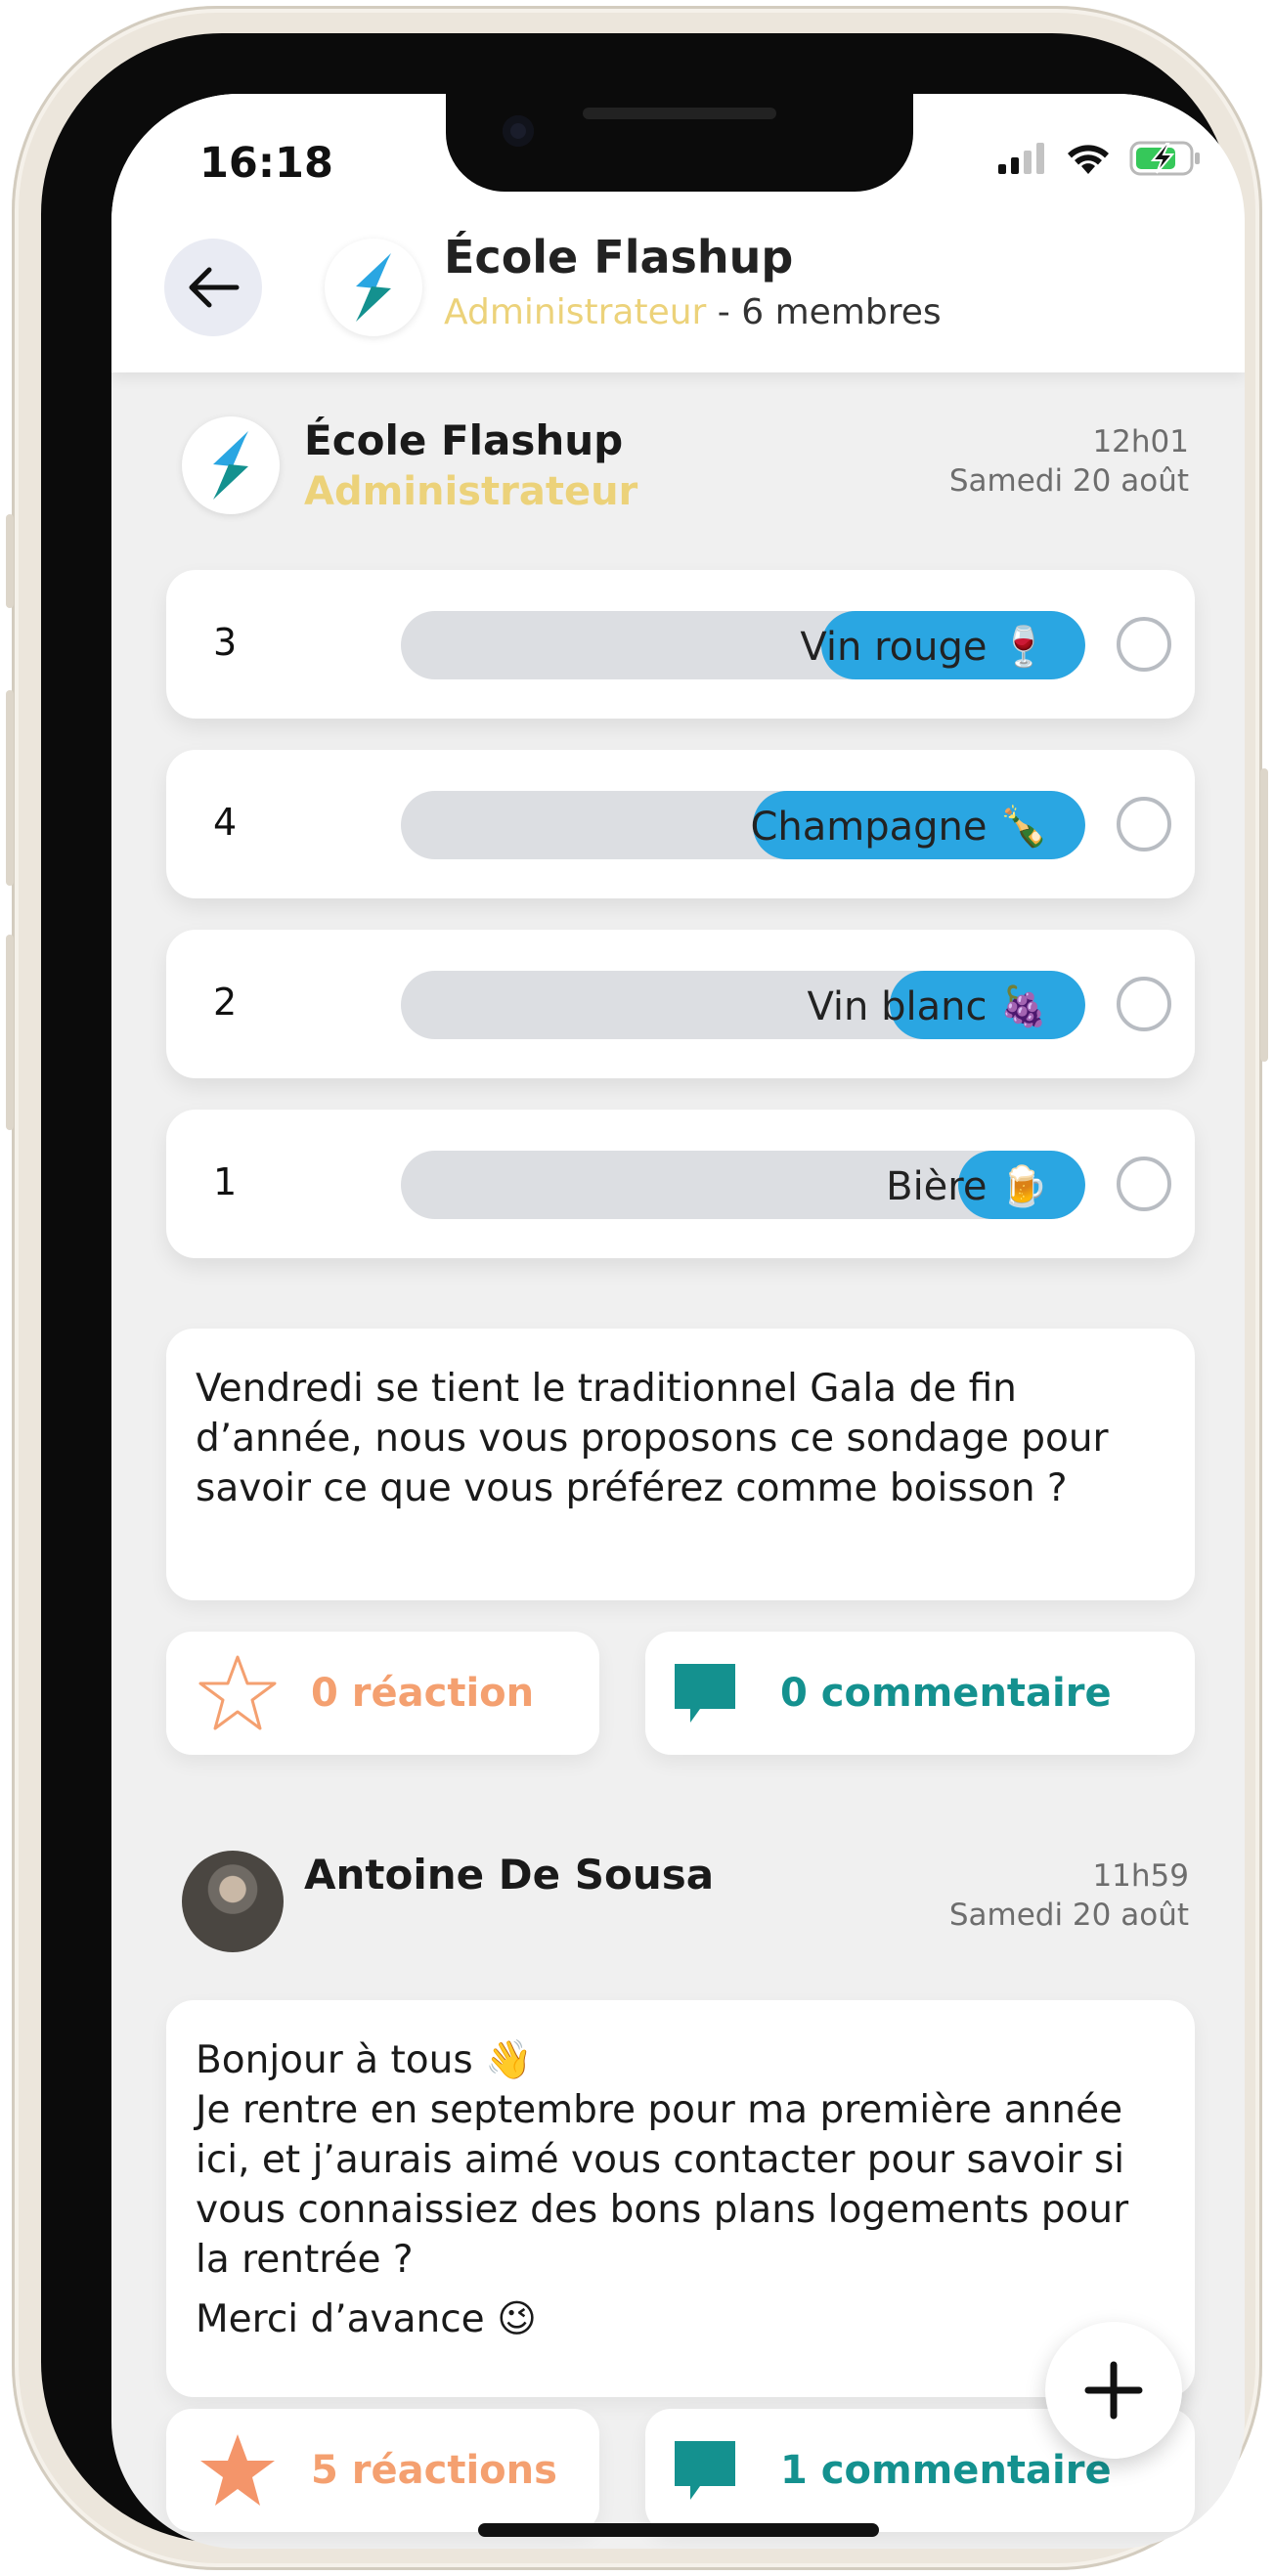 The image size is (1274, 2576). Describe the element at coordinates (575, 312) in the screenshot. I see `role-label: Administrateur` at that location.